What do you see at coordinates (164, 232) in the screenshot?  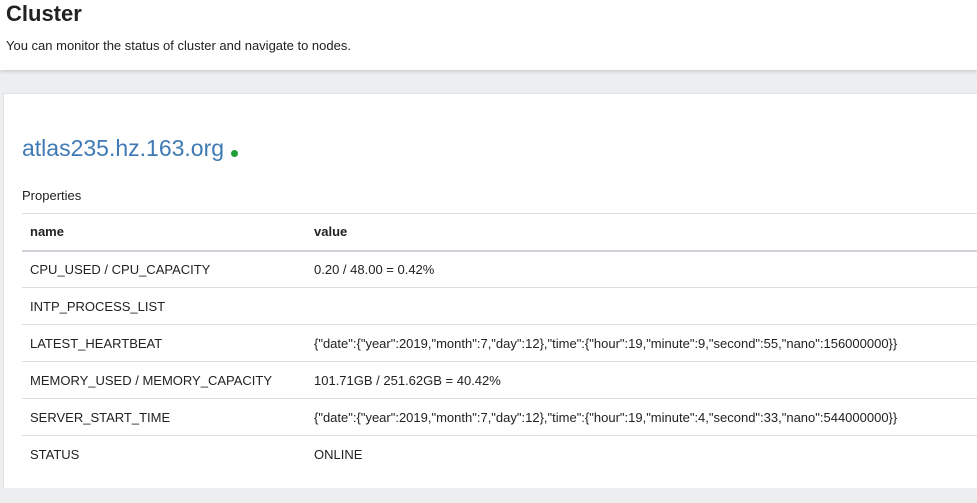 I see `column-header-name: name` at bounding box center [164, 232].